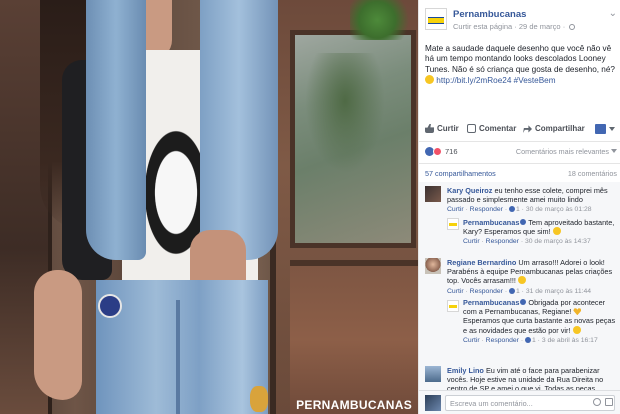 The height and width of the screenshot is (414, 620). Describe the element at coordinates (429, 128) in the screenshot. I see `thumbs-up-icon` at that location.